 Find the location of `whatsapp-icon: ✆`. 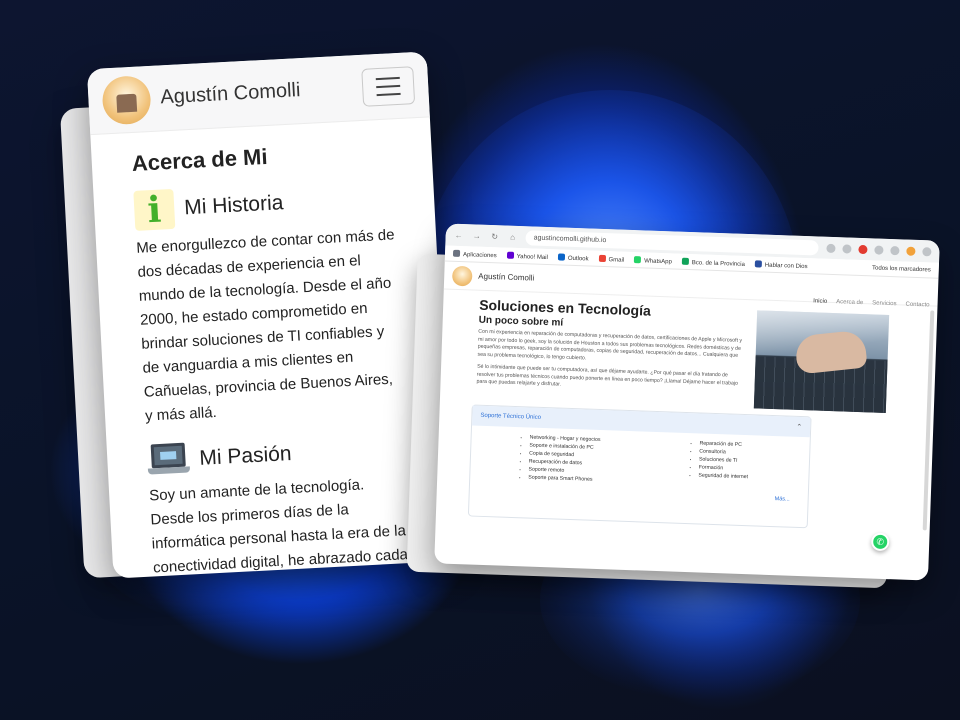

whatsapp-icon: ✆ is located at coordinates (880, 542).